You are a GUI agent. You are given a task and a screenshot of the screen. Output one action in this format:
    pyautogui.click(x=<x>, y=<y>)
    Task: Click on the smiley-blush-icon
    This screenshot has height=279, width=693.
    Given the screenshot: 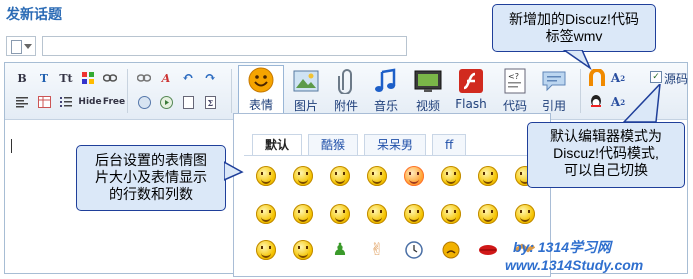 What is the action you would take?
    pyautogui.click(x=303, y=250)
    